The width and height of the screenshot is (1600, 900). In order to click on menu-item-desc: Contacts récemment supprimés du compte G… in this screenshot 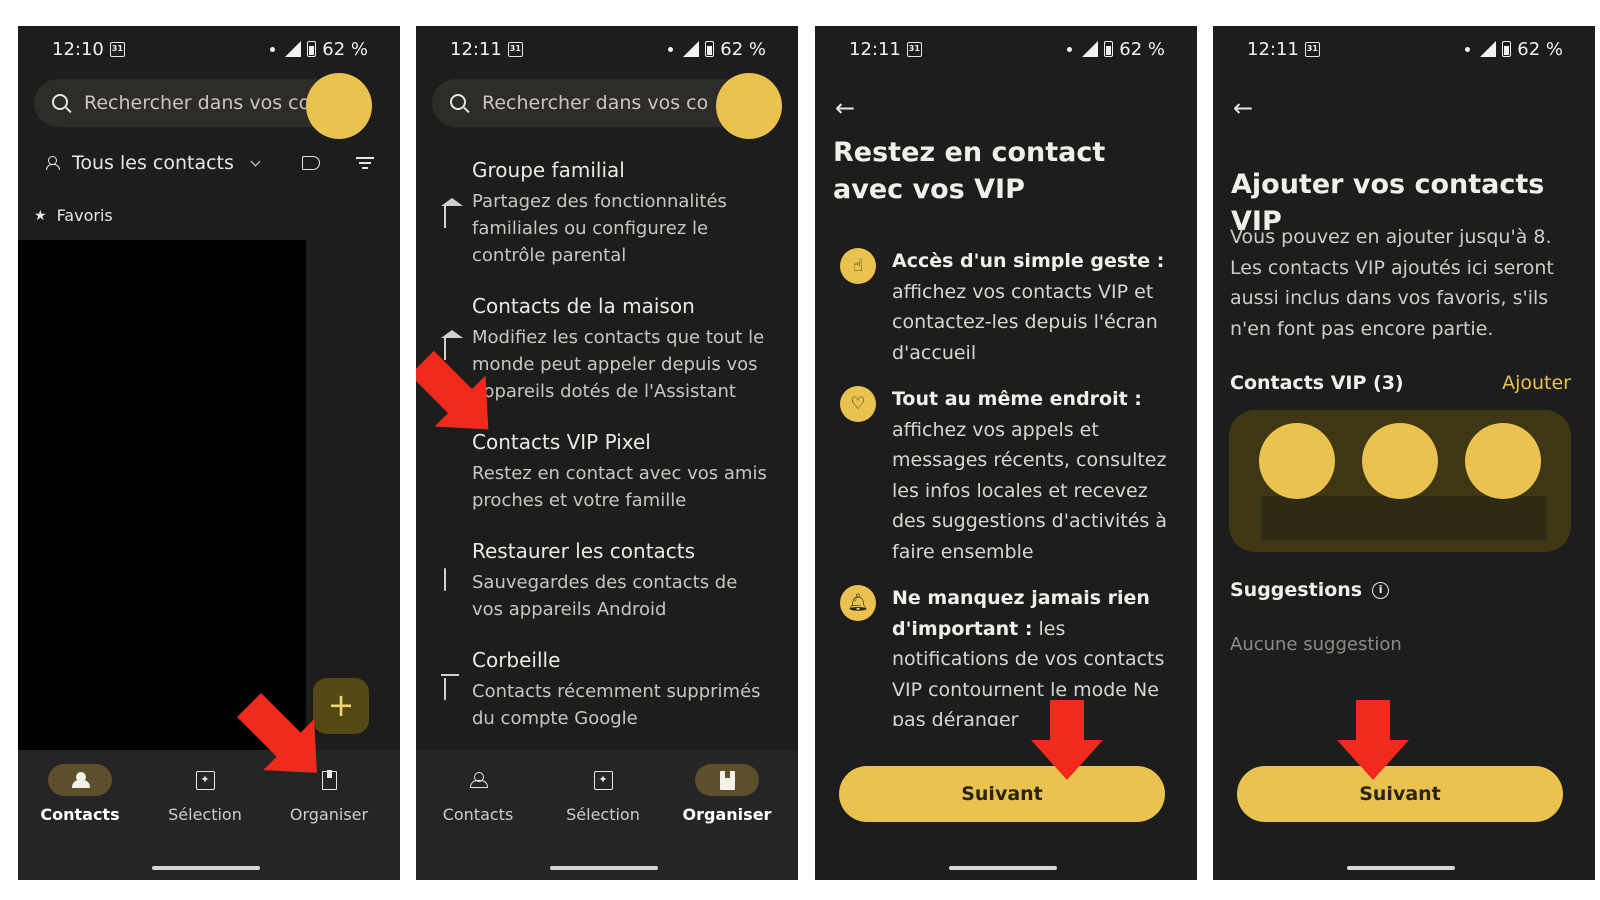, I will do `click(616, 705)`.